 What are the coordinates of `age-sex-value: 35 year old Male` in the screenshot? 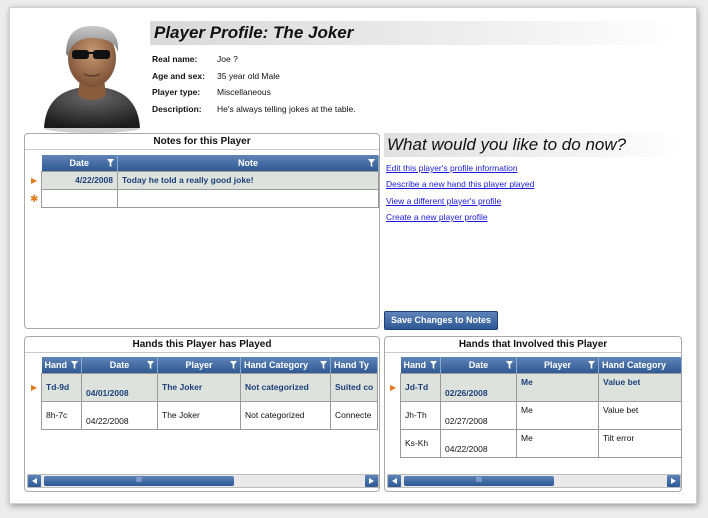 It's located at (248, 75).